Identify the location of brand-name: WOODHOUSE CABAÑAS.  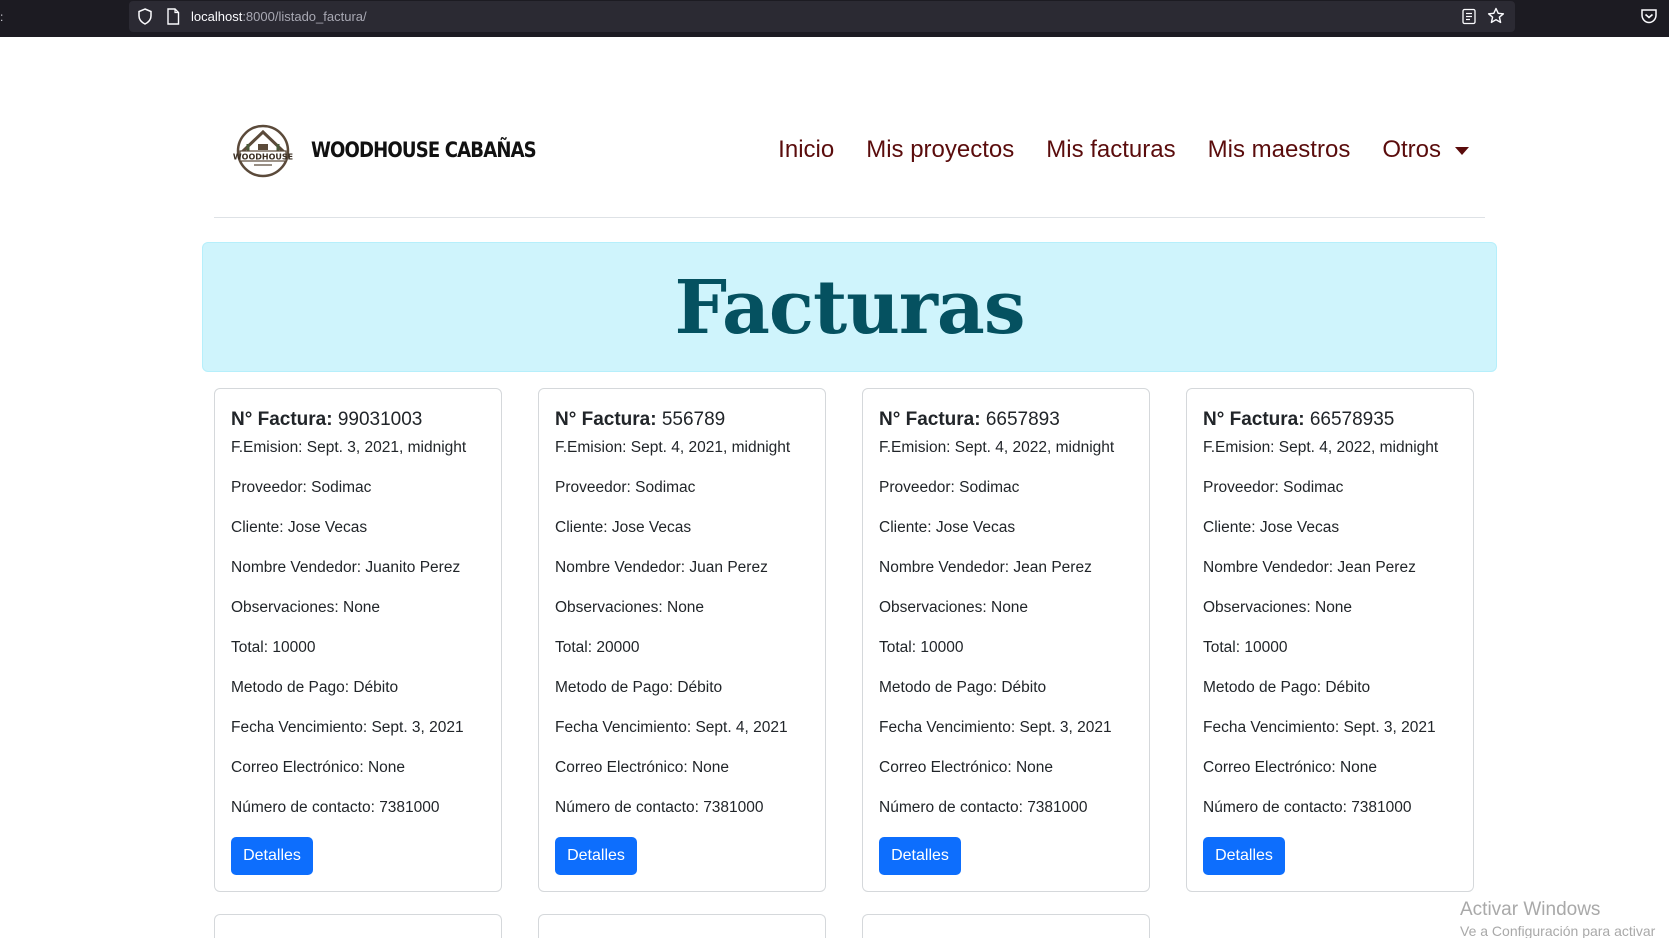
(424, 150).